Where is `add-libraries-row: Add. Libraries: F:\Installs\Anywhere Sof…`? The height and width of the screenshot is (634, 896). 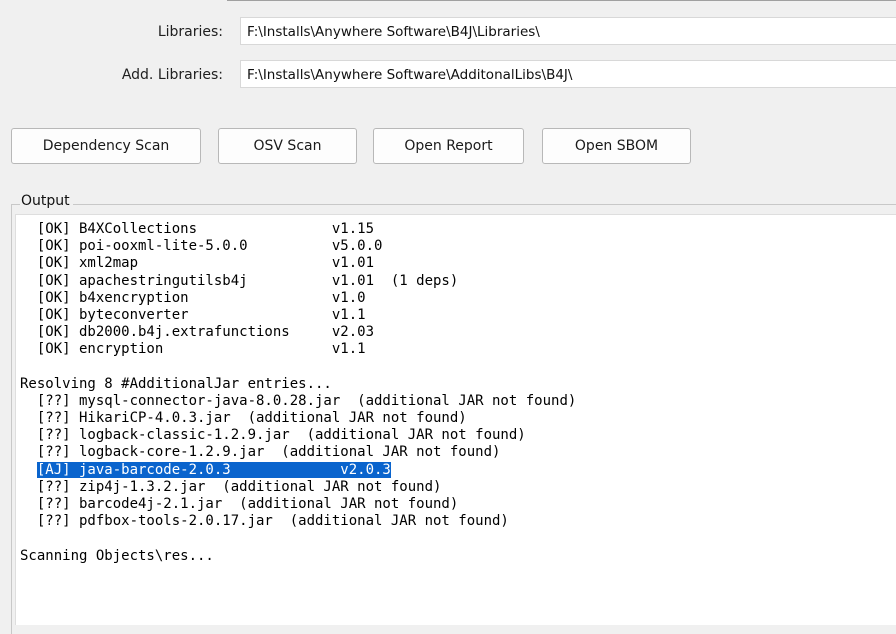 add-libraries-row: Add. Libraries: F:\Installs\Anywhere Sof… is located at coordinates (448, 75).